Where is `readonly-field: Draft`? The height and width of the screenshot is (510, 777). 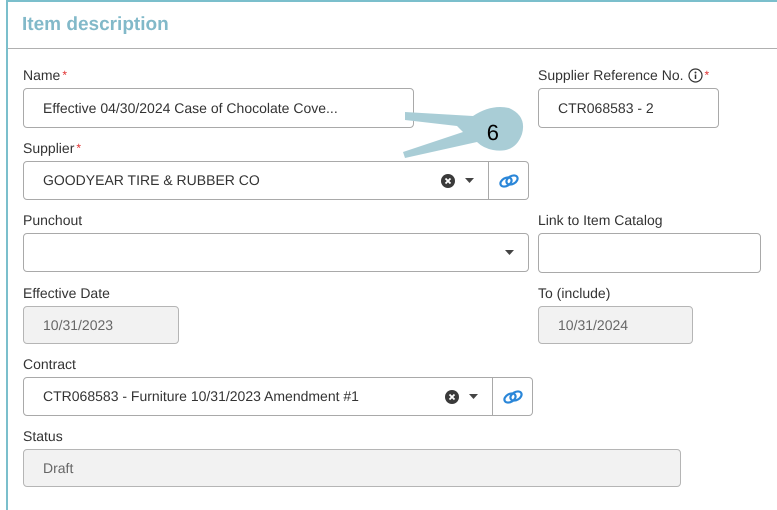 readonly-field: Draft is located at coordinates (352, 468).